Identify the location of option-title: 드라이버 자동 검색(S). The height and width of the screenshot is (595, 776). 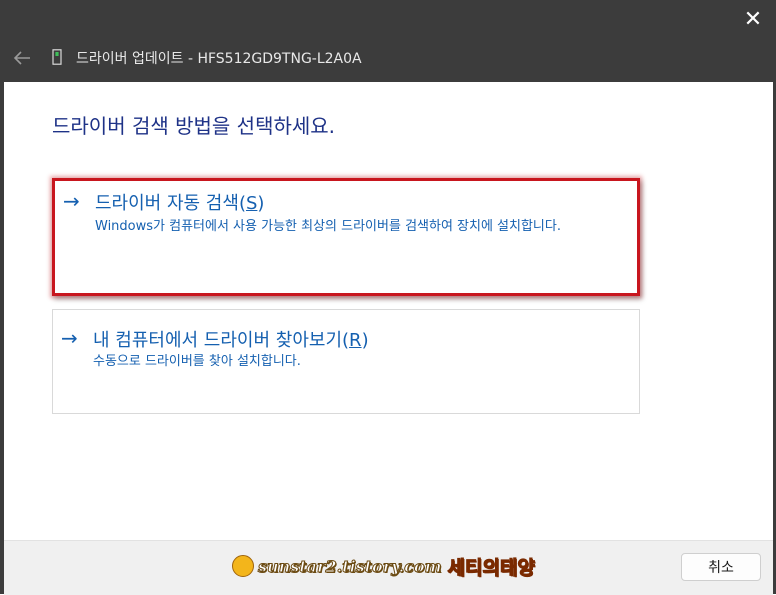
(180, 203).